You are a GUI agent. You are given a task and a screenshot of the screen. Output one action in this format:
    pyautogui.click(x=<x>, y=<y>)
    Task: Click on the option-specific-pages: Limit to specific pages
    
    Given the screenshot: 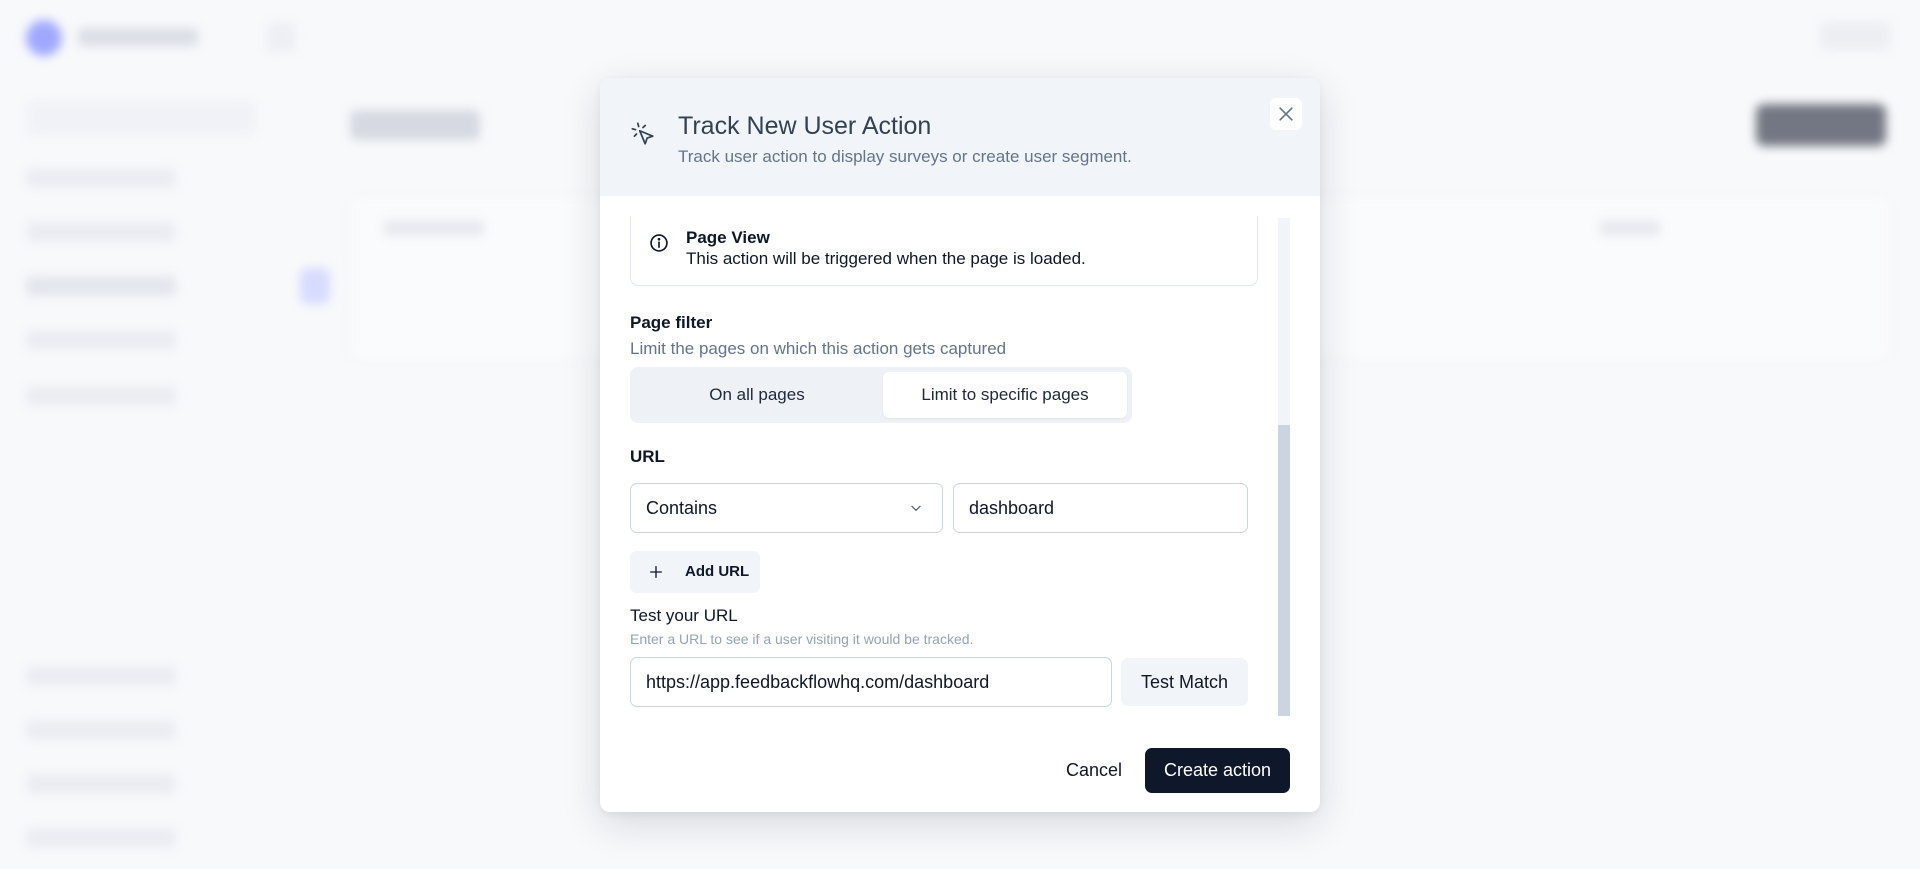 What is the action you would take?
    pyautogui.click(x=1005, y=395)
    